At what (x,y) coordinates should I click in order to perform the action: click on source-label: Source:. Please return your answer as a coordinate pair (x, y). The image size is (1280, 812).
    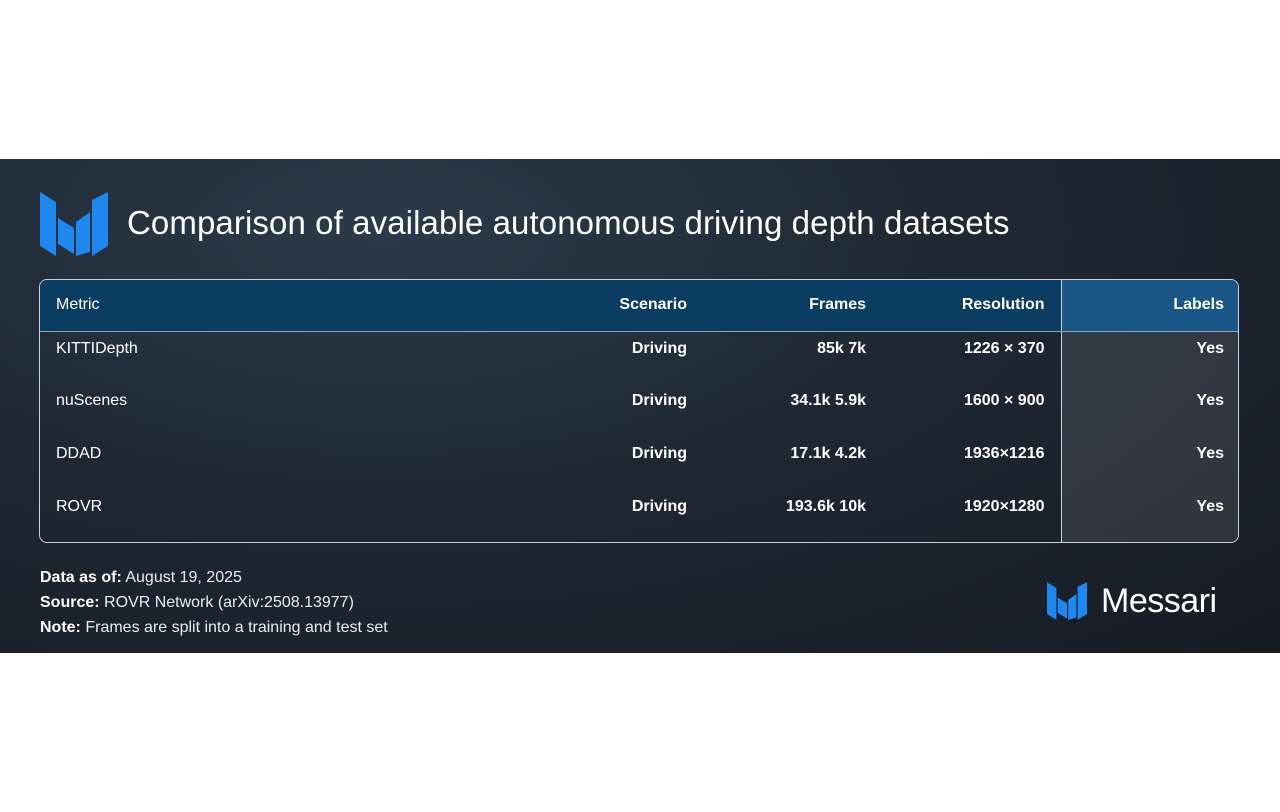
    Looking at the image, I should click on (70, 602).